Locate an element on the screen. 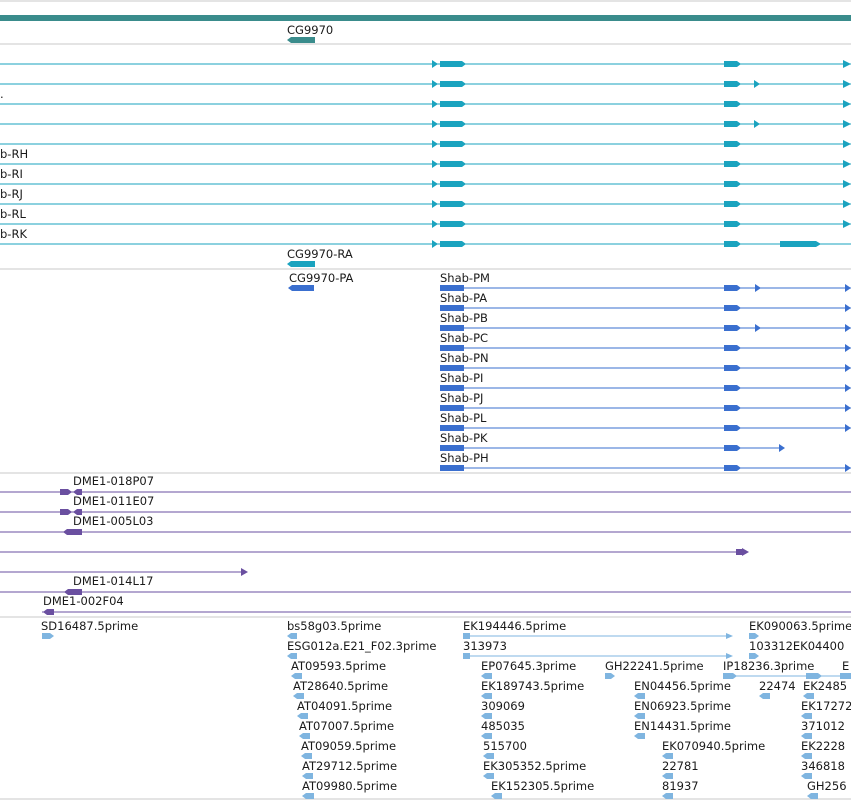 Image resolution: width=851 pixels, height=801 pixels. protein-label: Shab-PJ is located at coordinates (461, 398).